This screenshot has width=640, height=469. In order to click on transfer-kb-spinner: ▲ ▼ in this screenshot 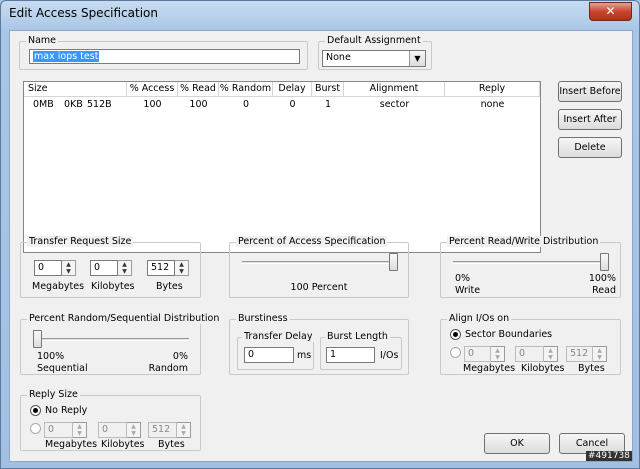, I will do `click(125, 268)`.